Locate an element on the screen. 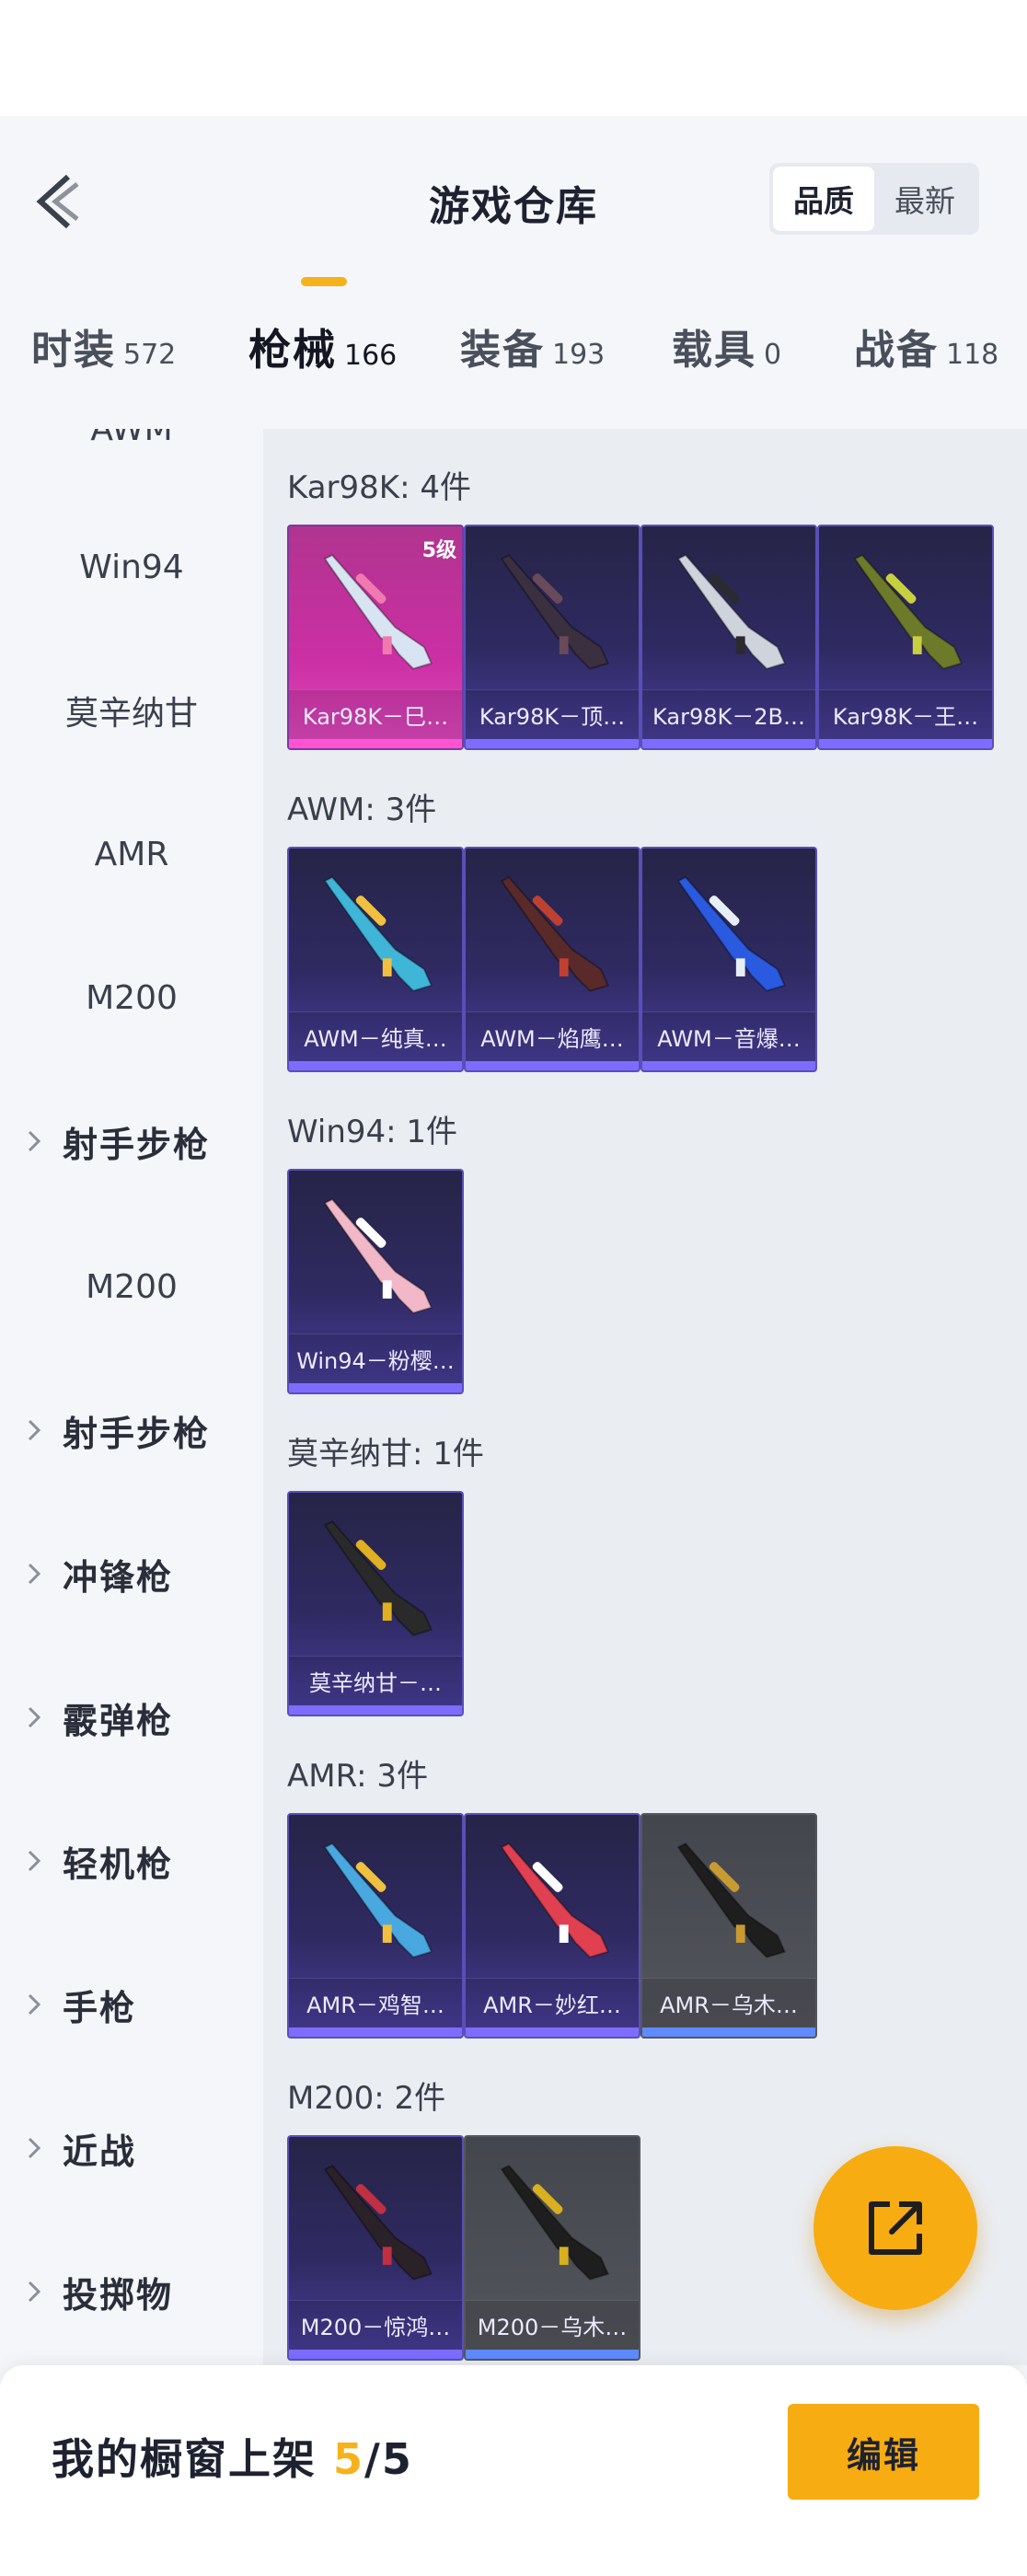 The height and width of the screenshot is (2576, 1027). share-external-icon is located at coordinates (895, 2228).